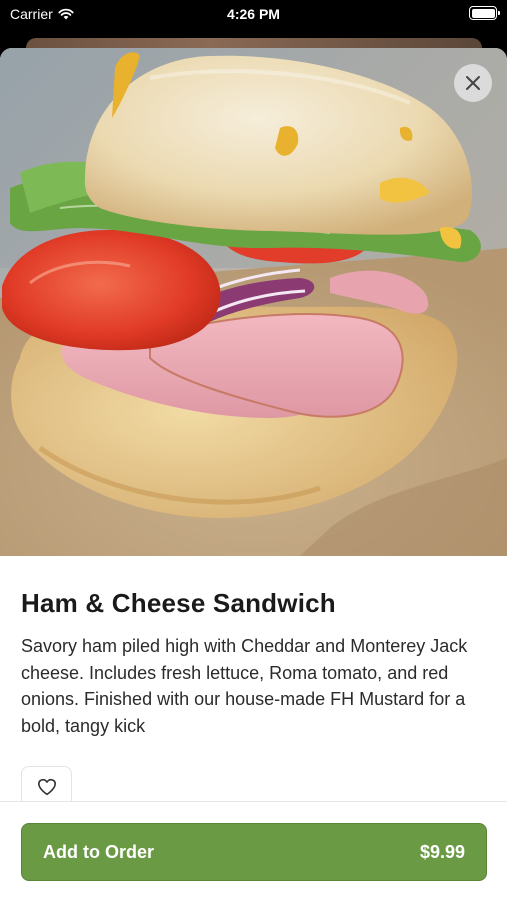  I want to click on status-time: 4:26 PM, so click(253, 14).